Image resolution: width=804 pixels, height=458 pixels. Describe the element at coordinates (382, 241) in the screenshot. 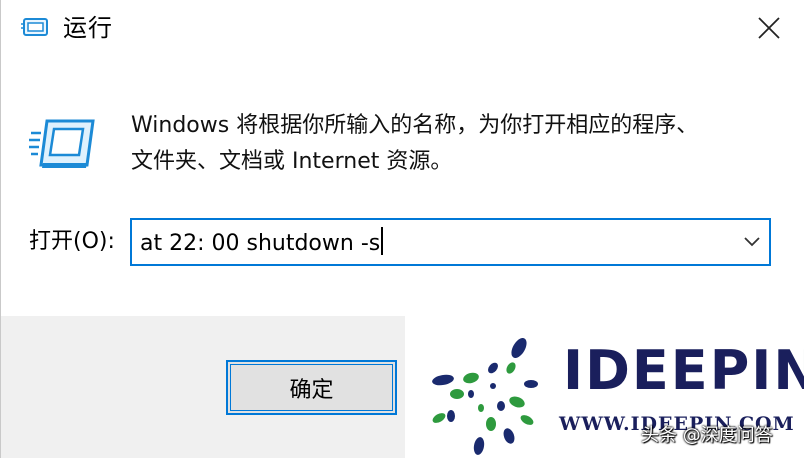

I see `text-caret` at that location.